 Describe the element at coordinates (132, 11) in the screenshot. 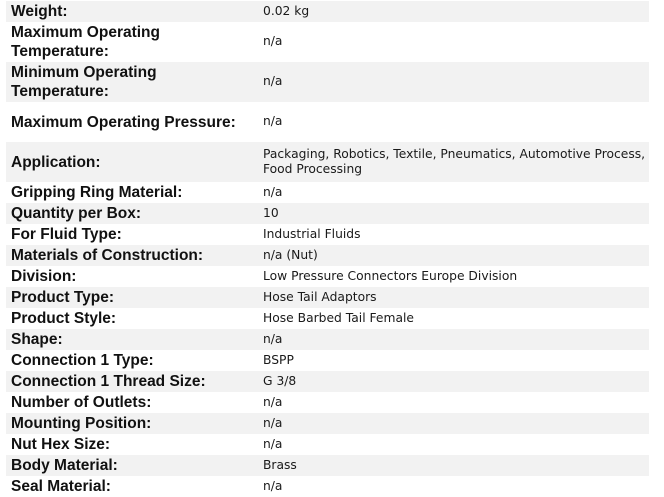

I see `spec-label: Weight:` at that location.